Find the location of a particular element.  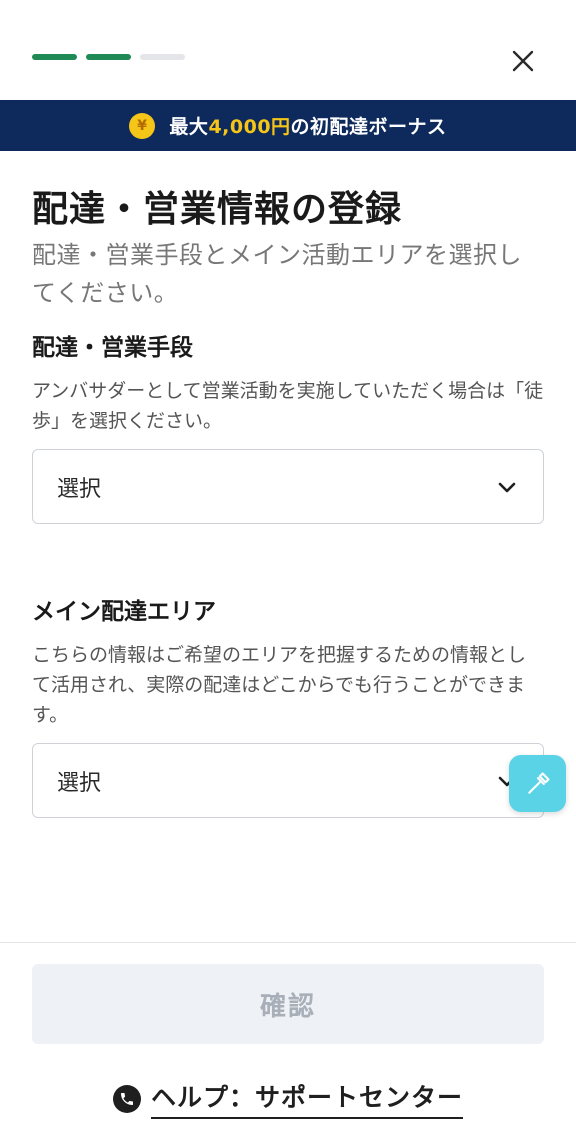

main-area-label: メイン配達エリア is located at coordinates (124, 612).